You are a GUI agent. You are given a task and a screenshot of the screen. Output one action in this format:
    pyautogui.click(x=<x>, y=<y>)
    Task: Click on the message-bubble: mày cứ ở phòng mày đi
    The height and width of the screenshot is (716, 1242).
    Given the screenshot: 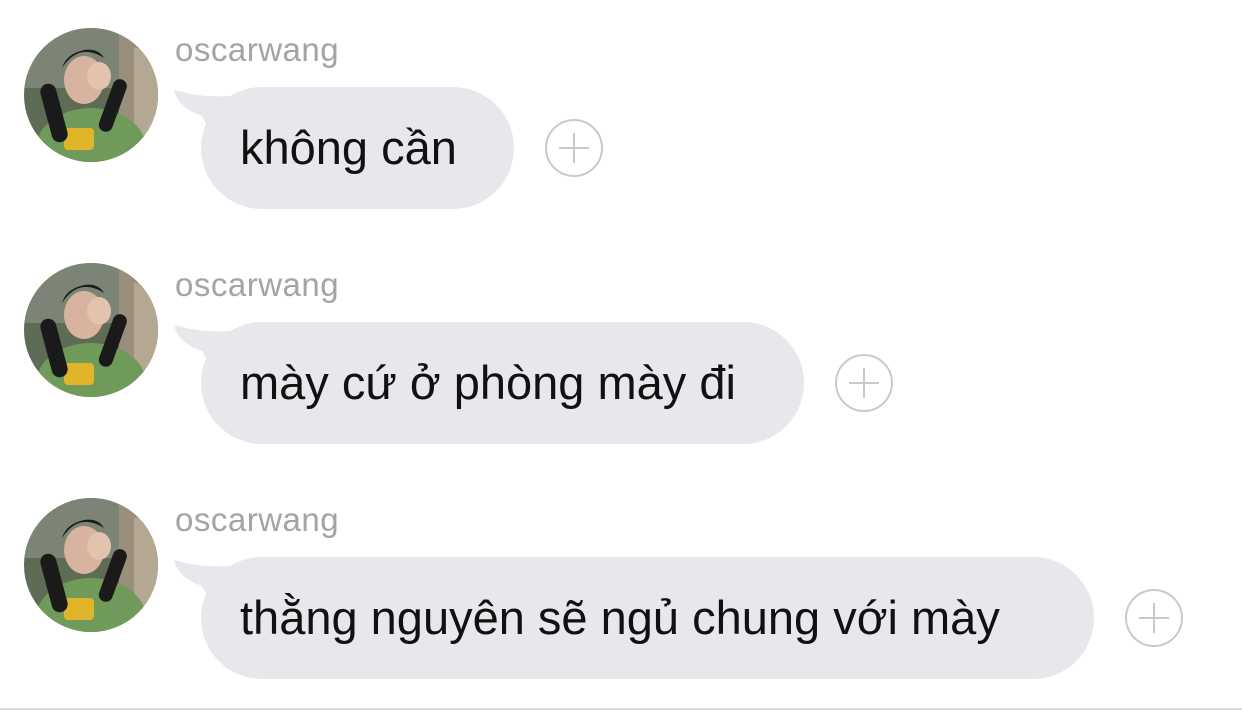 What is the action you would take?
    pyautogui.click(x=502, y=383)
    